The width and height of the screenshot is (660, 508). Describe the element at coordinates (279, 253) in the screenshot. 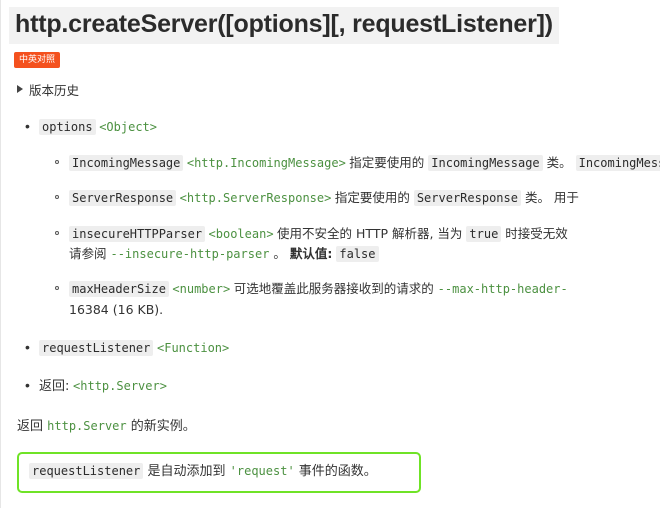

I see `param-desc-text: 。` at that location.